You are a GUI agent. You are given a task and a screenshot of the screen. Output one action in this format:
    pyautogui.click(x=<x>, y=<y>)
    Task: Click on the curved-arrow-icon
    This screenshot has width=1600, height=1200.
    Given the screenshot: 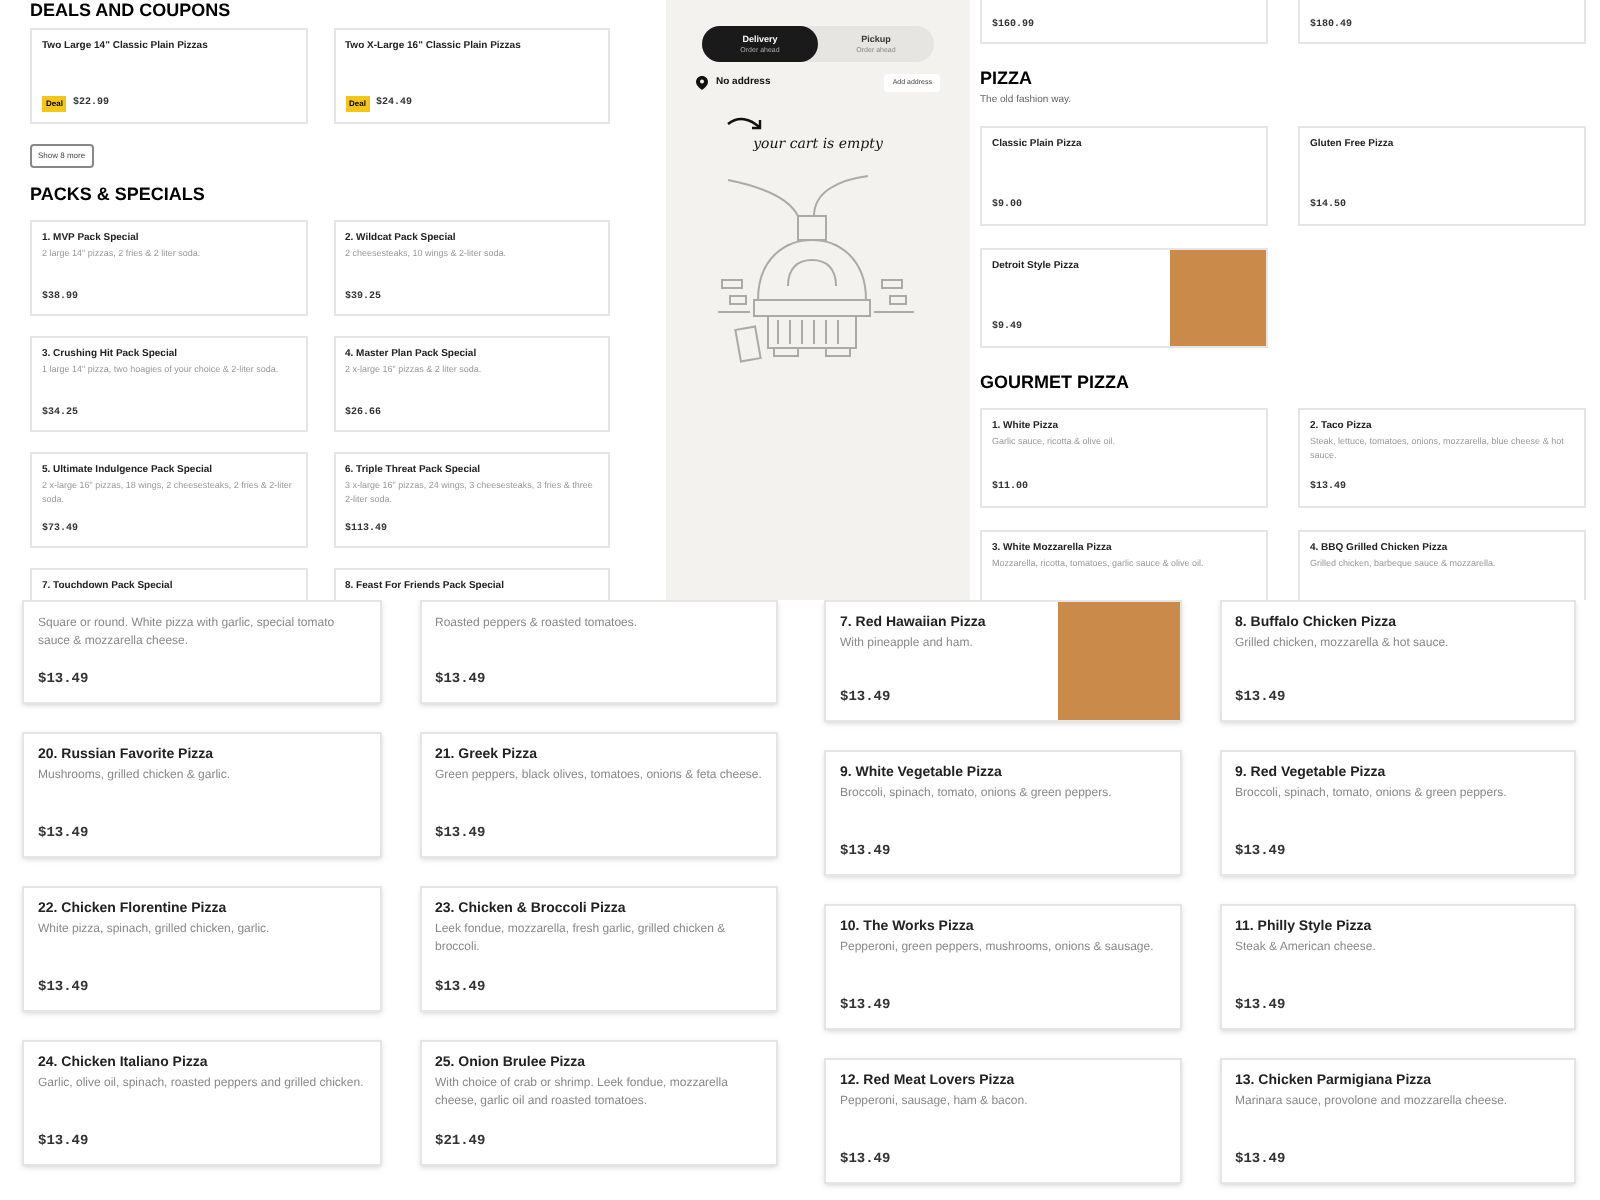 What is the action you would take?
    pyautogui.click(x=746, y=125)
    